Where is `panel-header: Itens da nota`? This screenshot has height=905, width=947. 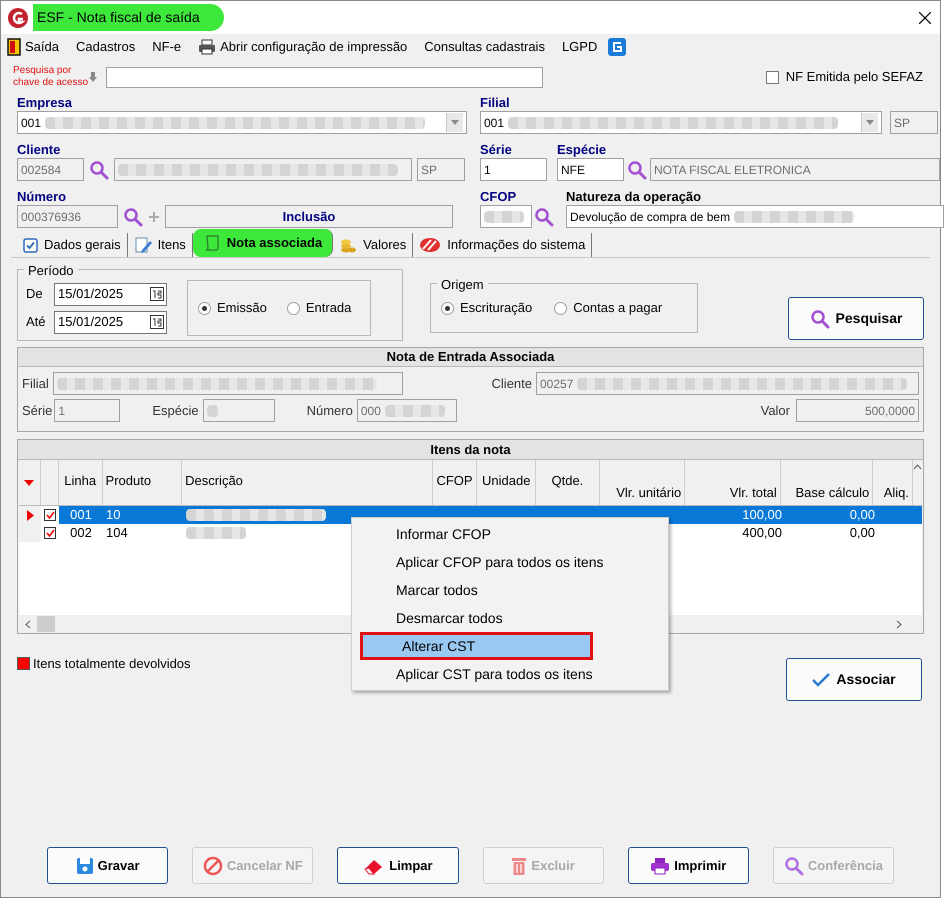
panel-header: Itens da nota is located at coordinates (470, 450).